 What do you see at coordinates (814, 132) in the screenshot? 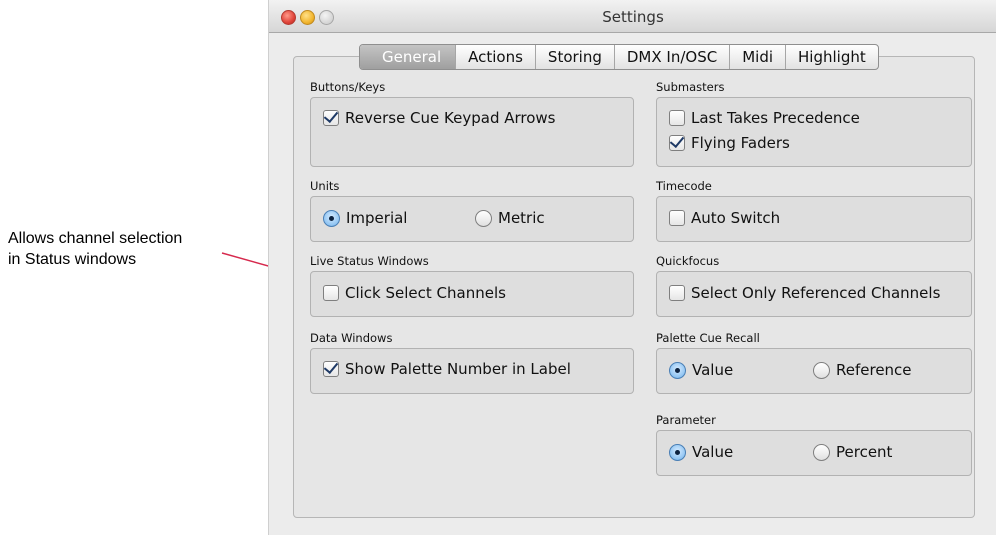
I see `submasters-group: Last Takes Precedence Flying Faders` at bounding box center [814, 132].